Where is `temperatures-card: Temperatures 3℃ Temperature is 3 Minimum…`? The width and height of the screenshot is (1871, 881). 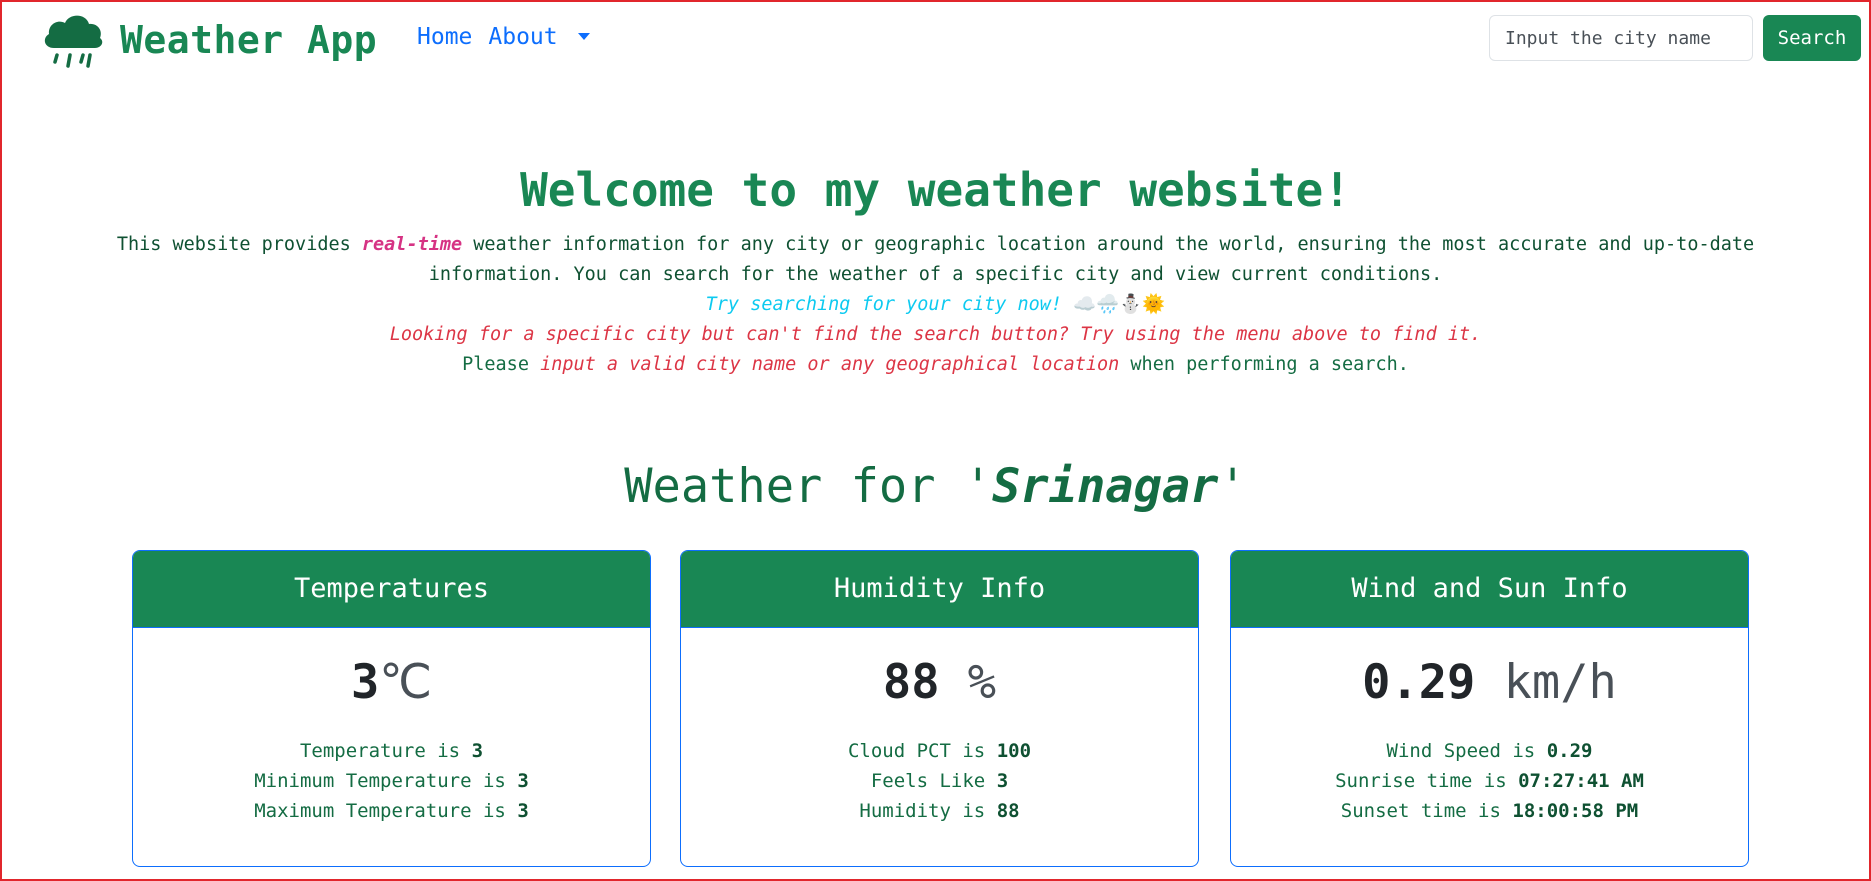 temperatures-card: Temperatures 3℃ Temperature is 3 Minimum… is located at coordinates (391, 708).